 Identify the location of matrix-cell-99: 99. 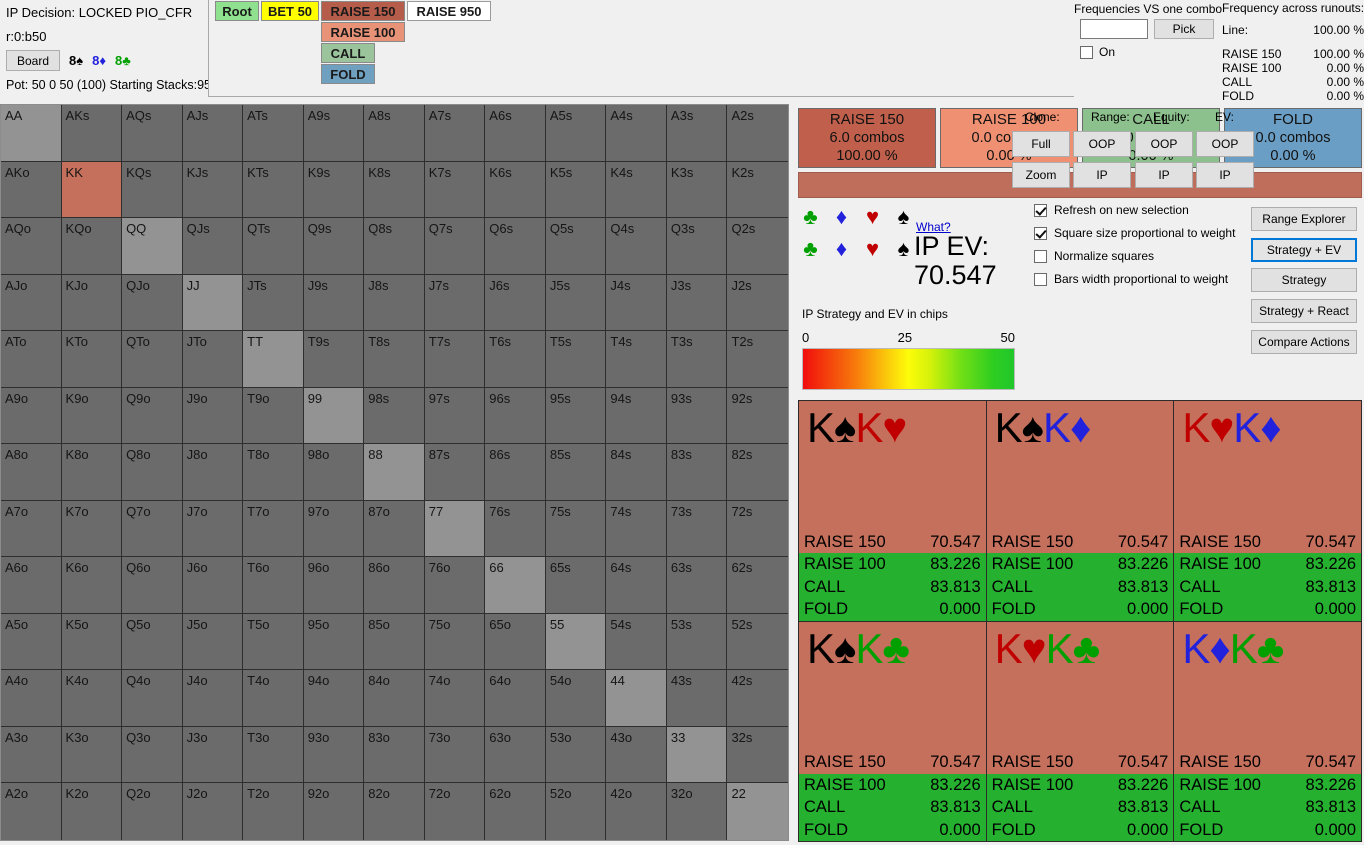
(334, 416).